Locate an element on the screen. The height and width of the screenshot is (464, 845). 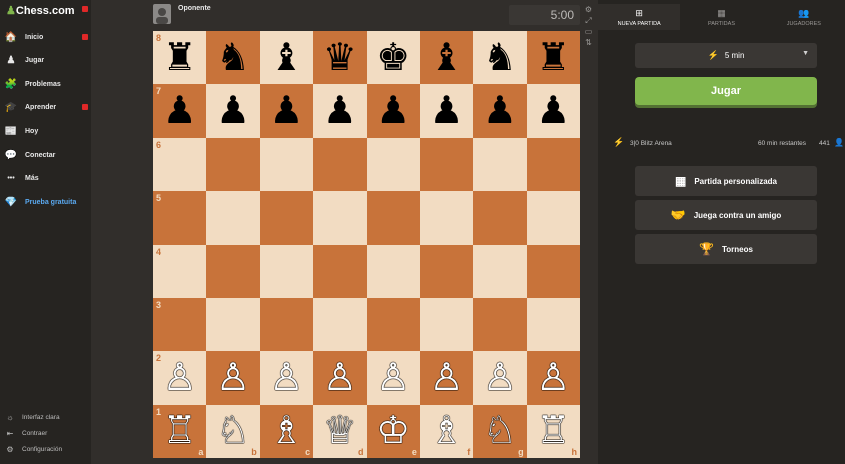
chess-piece-a1: ♖ is located at coordinates (179, 431).